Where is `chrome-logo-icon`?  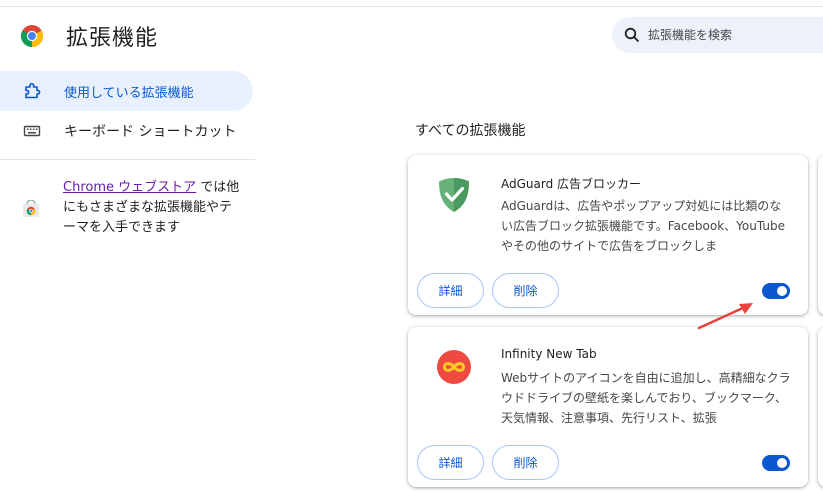
chrome-logo-icon is located at coordinates (32, 36).